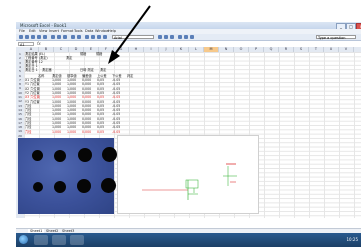  I want to click on table-cell: -0.05, so click(116, 132).